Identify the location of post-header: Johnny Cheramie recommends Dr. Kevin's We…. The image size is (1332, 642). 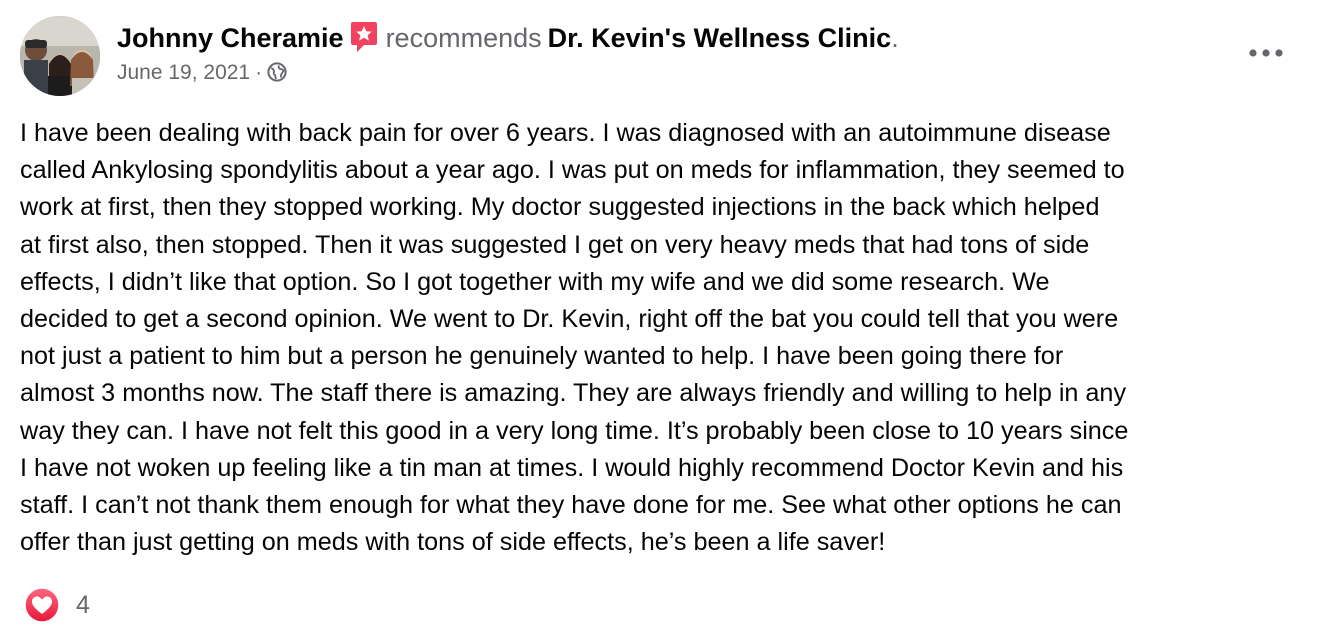
(665, 59).